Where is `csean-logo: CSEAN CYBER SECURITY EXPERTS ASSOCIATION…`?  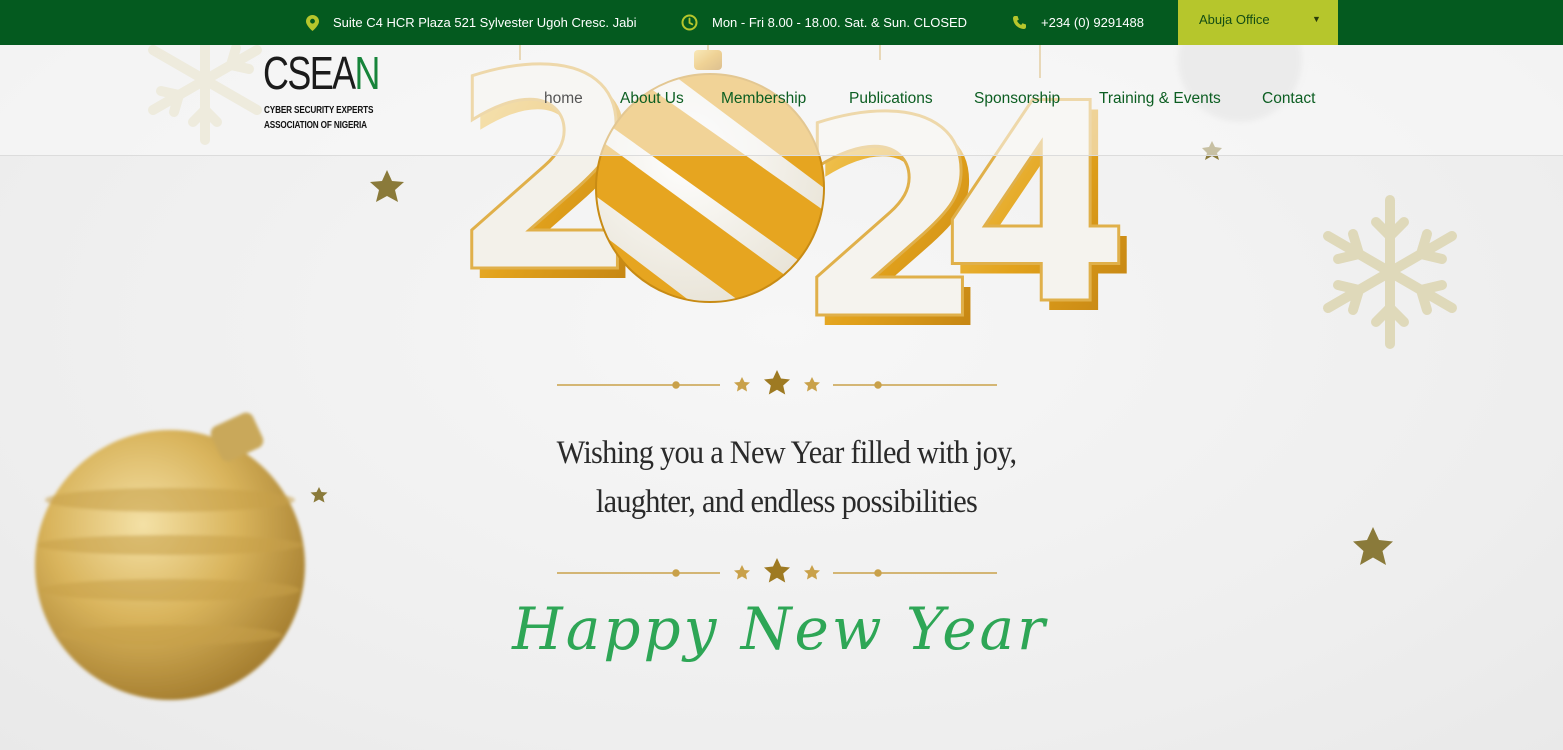
csean-logo: CSEAN CYBER SECURITY EXPERTS ASSOCIATION… is located at coordinates (325, 94).